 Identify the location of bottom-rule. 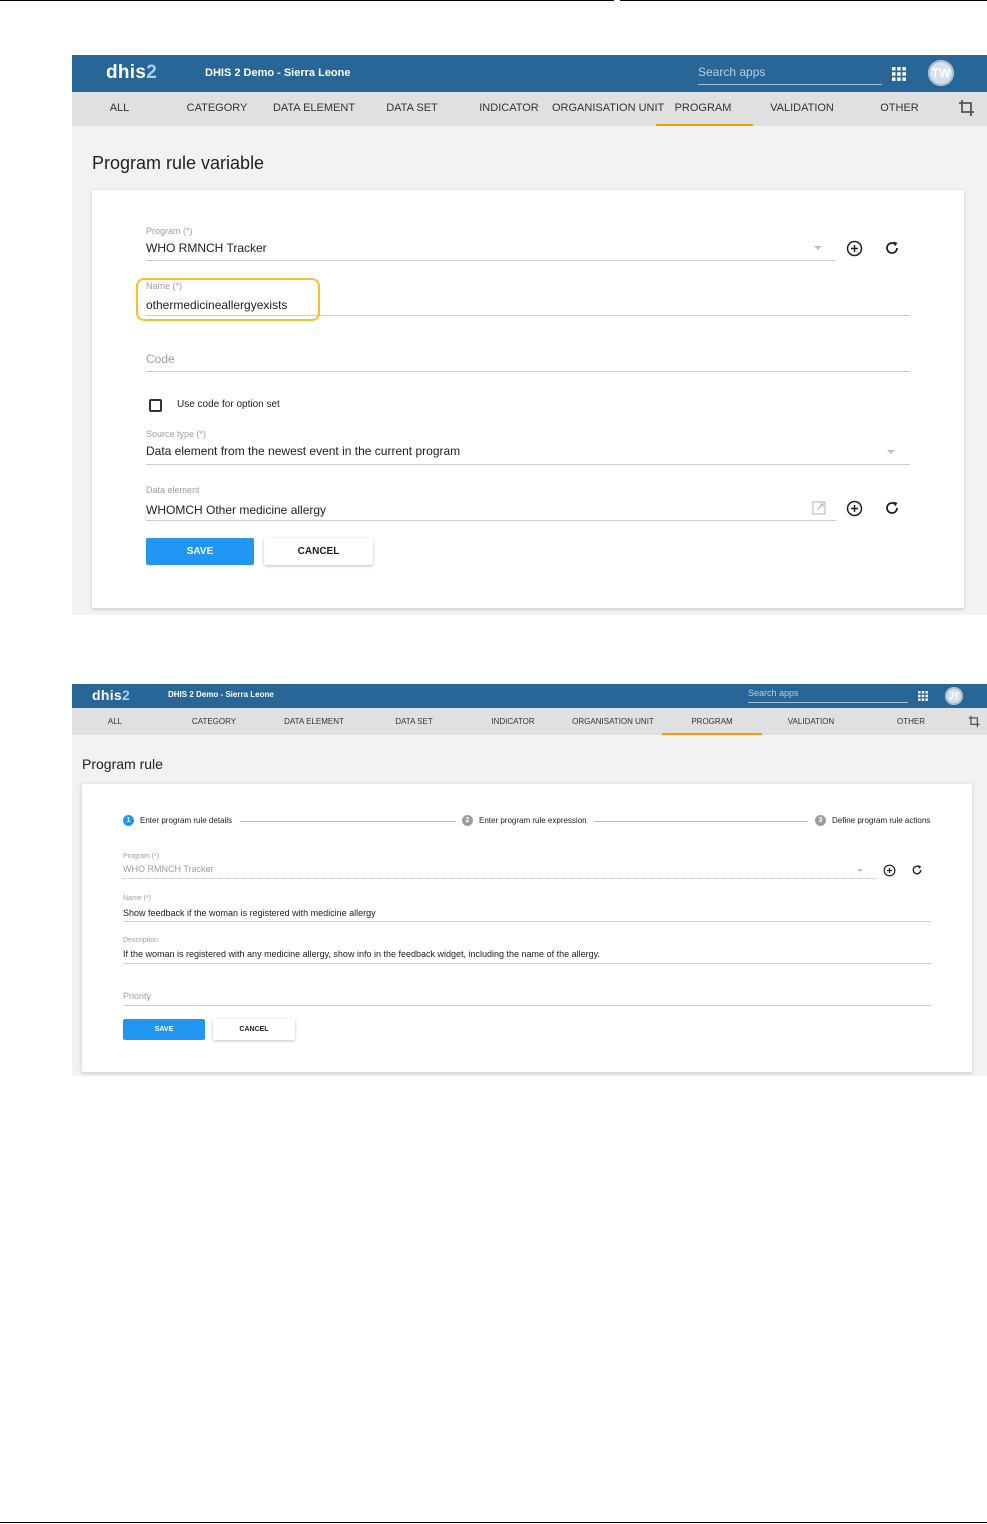
(493, 1522).